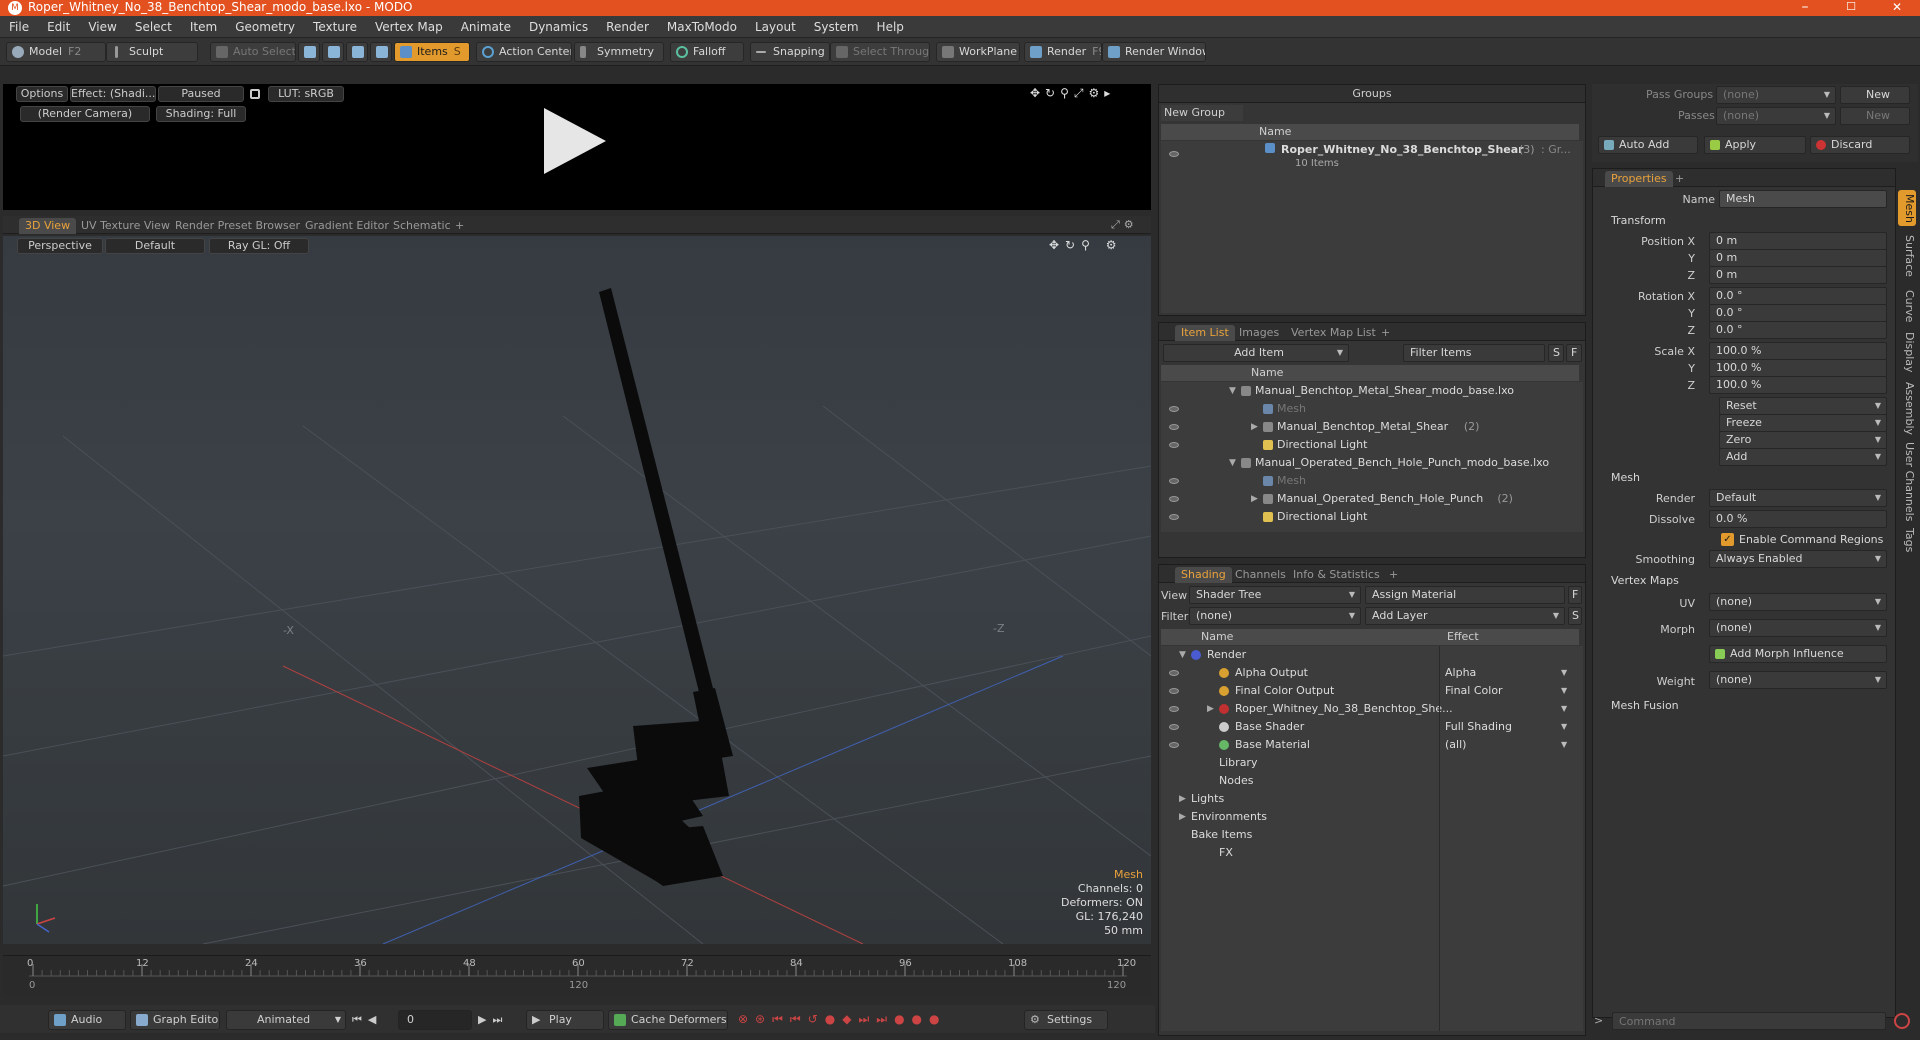 The image size is (1920, 1040). Describe the element at coordinates (627, 27) in the screenshot. I see `menu-render: Render` at that location.